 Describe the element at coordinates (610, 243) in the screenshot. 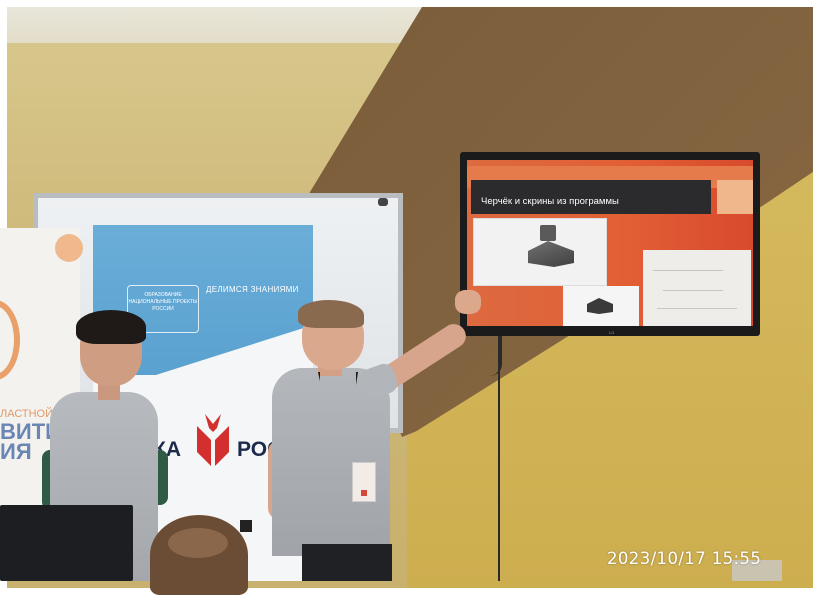

I see `presentation-slide: Черчёк и скрины из программы` at that location.